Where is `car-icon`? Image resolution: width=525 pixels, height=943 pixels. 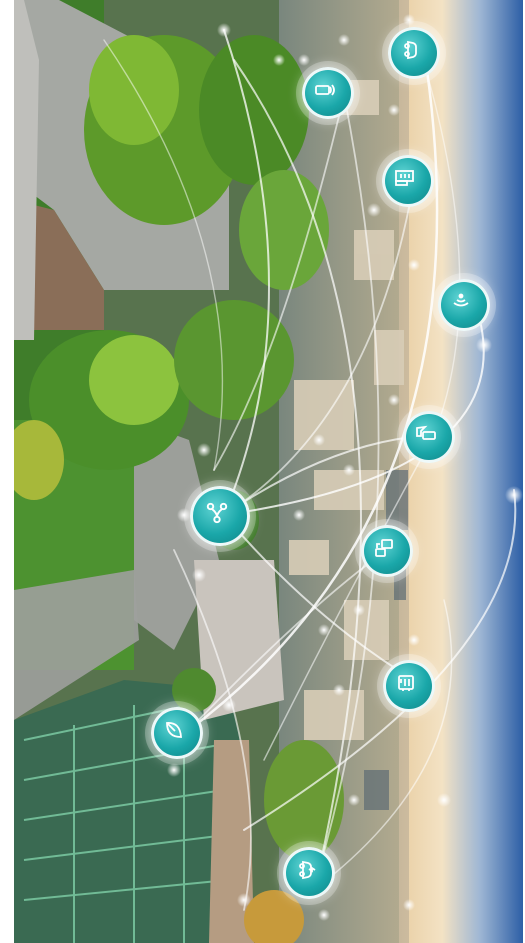
car-icon is located at coordinates (414, 53).